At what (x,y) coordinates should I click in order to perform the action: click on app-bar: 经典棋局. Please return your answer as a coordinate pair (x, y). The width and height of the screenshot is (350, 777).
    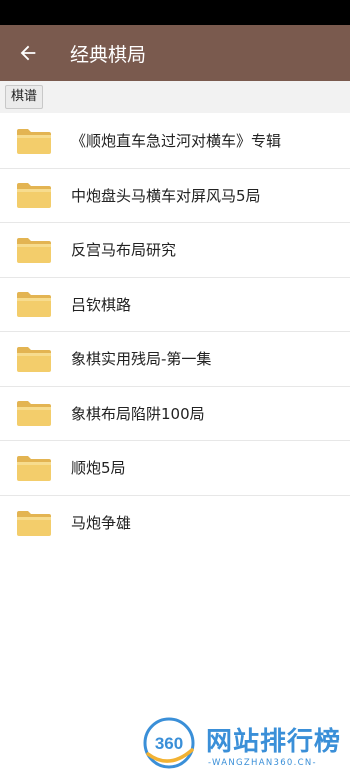
    Looking at the image, I should click on (175, 53).